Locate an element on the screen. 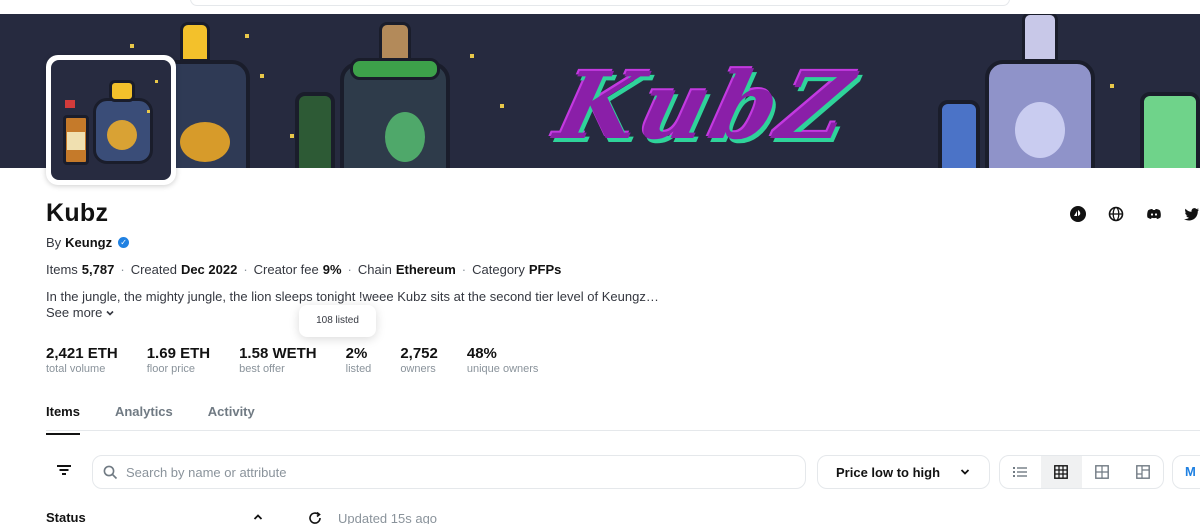 The image size is (1200, 524). filter-icon is located at coordinates (64, 470).